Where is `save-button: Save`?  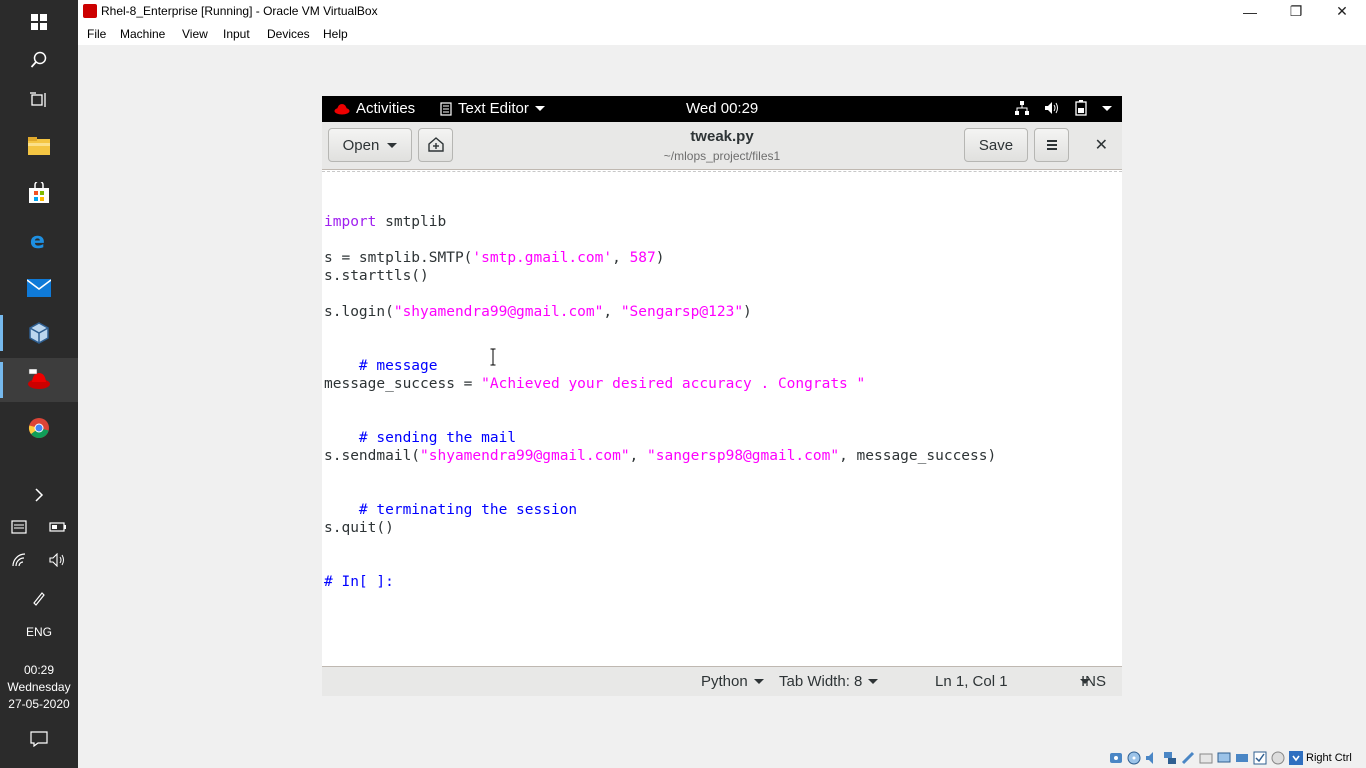 save-button: Save is located at coordinates (996, 145).